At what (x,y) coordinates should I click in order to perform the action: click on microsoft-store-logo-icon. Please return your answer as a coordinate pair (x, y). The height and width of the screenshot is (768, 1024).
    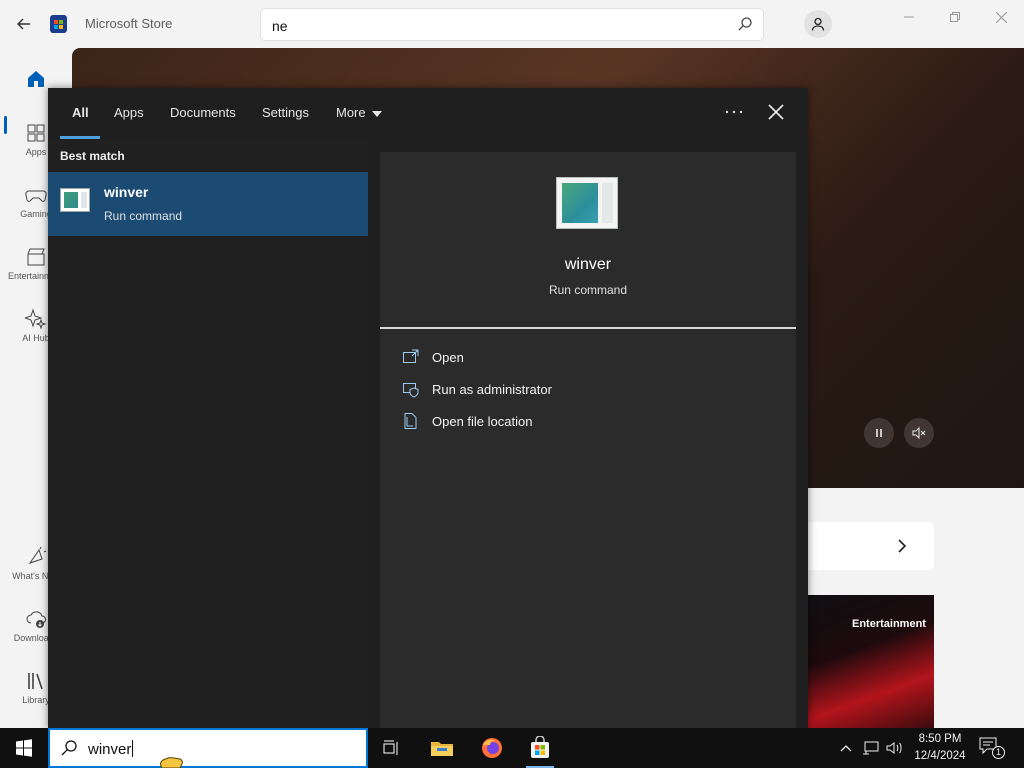
    Looking at the image, I should click on (58, 24).